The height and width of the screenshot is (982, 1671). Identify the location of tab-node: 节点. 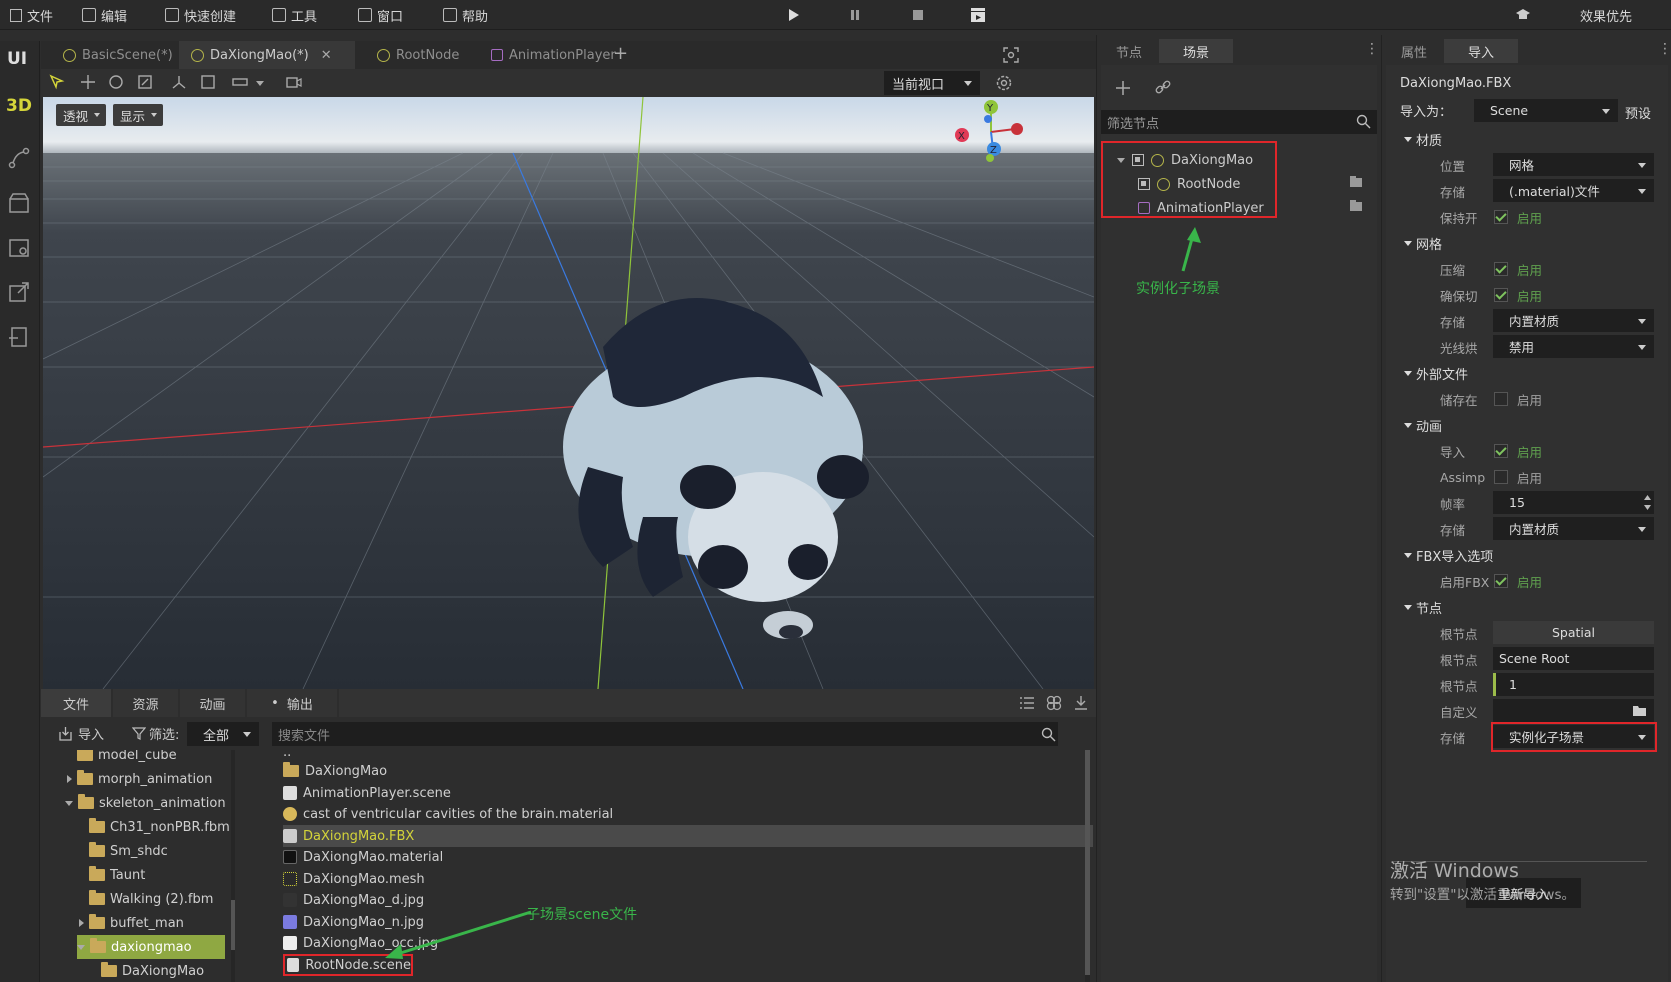
(1129, 51).